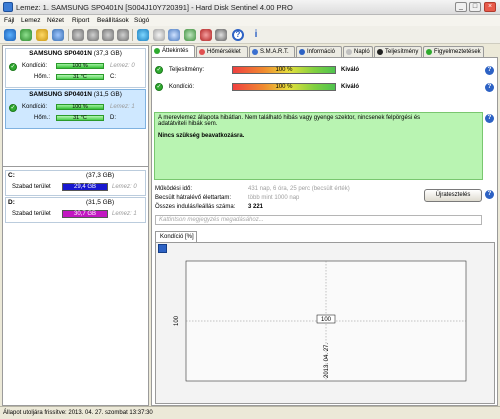 The image size is (500, 419). Describe the element at coordinates (124, 214) in the screenshot. I see `partition-disk-id: Lemez: 1` at that location.